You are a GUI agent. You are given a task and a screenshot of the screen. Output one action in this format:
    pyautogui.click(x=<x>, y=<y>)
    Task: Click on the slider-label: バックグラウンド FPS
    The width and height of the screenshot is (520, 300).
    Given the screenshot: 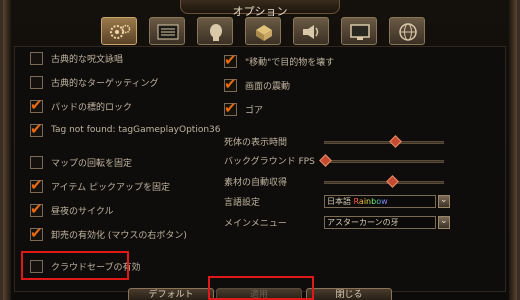 What is the action you would take?
    pyautogui.click(x=269, y=162)
    